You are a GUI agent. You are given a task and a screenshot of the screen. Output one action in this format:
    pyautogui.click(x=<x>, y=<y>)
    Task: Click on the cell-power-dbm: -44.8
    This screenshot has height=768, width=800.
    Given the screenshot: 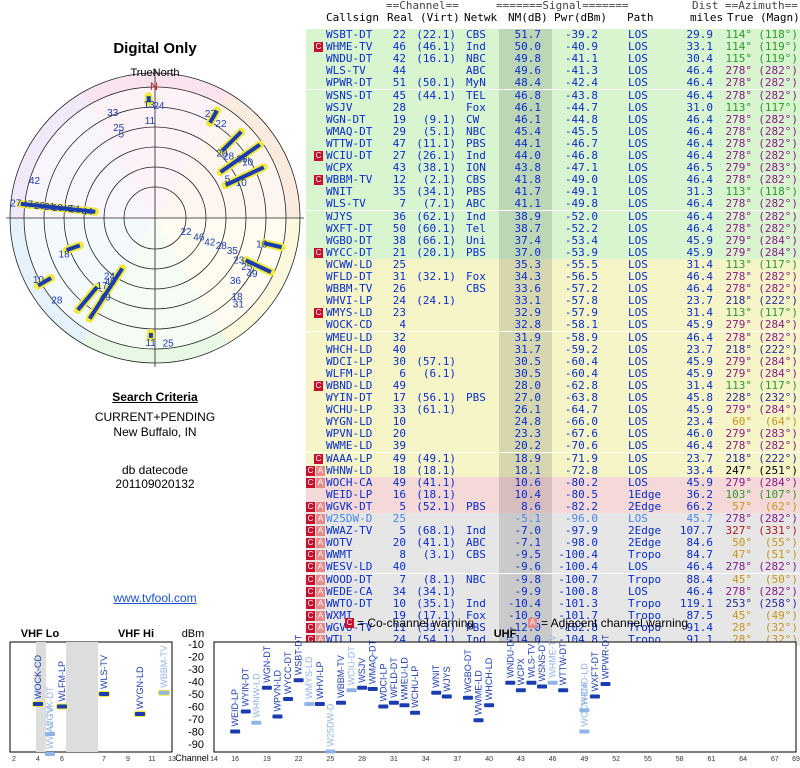 What is the action you would take?
    pyautogui.click(x=581, y=119)
    